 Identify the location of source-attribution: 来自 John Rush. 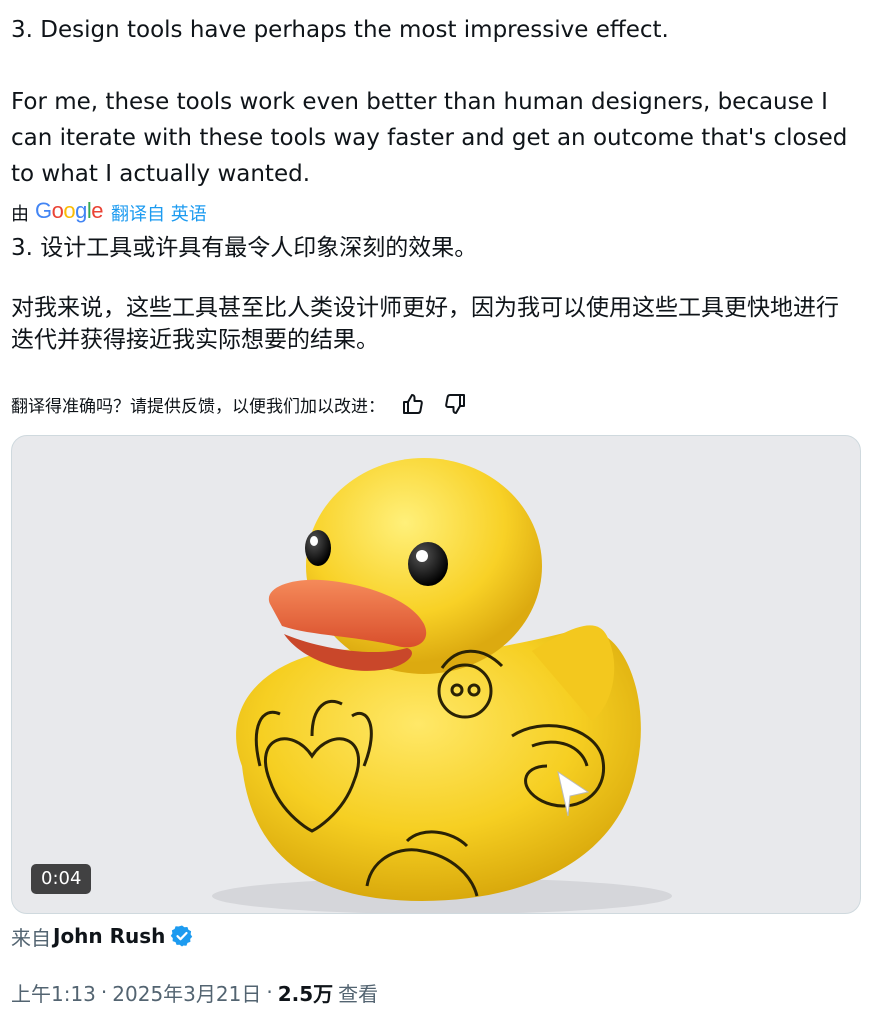
(102, 936).